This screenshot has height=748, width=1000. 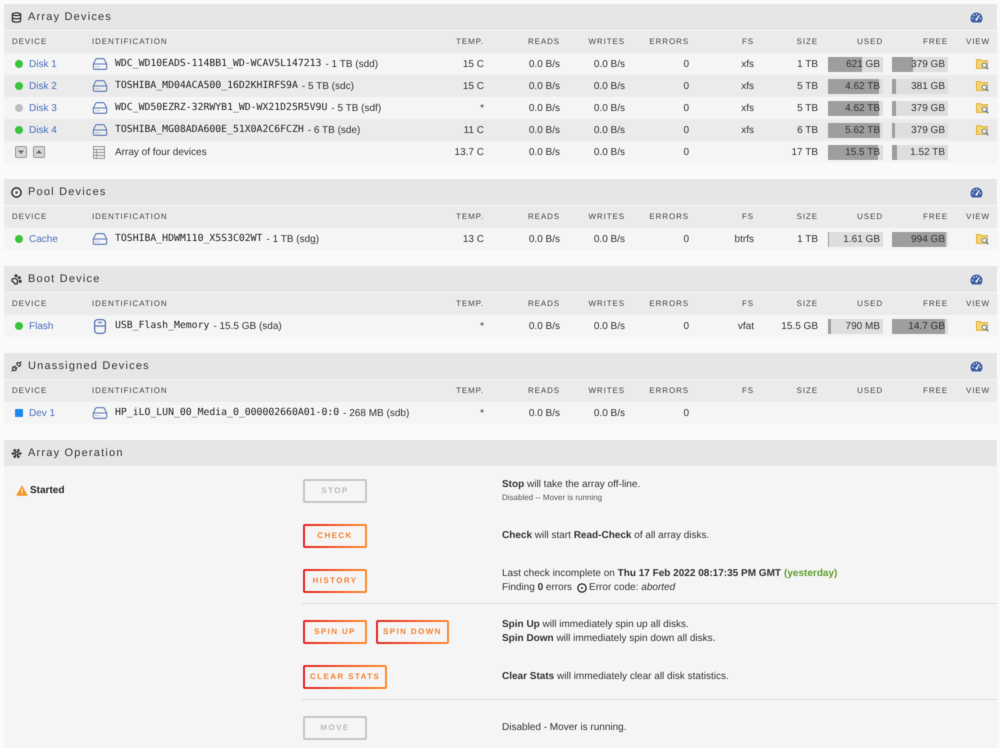 What do you see at coordinates (43, 86) in the screenshot?
I see `device-link: Disk 2` at bounding box center [43, 86].